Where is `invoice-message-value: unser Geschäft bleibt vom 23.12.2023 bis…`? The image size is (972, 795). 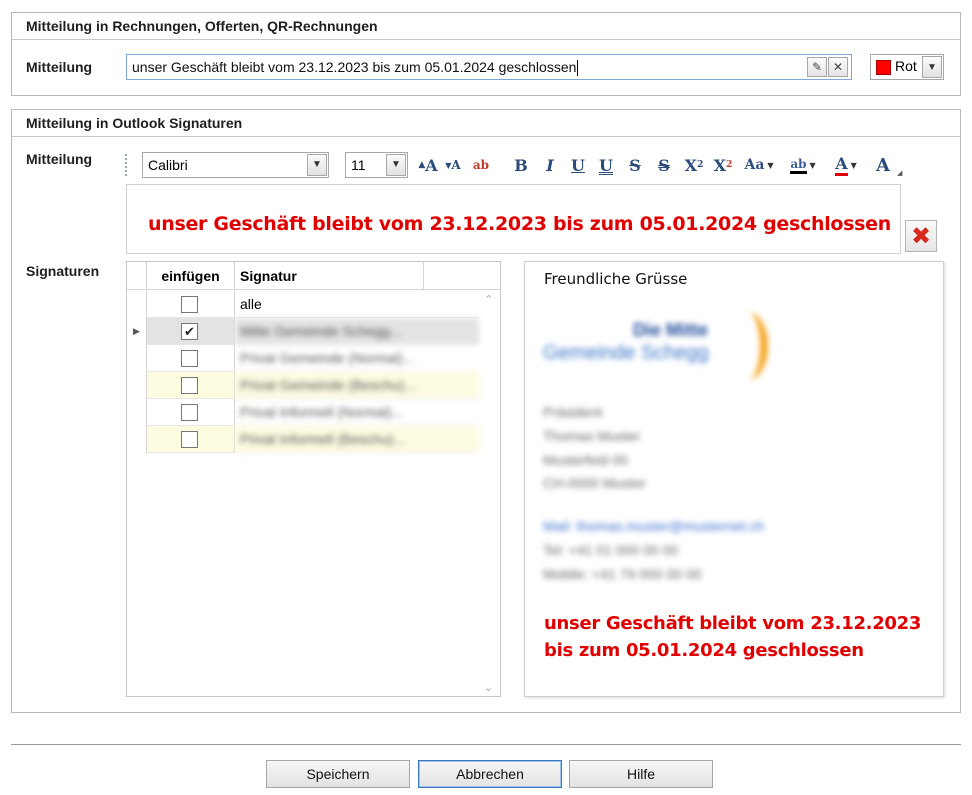
invoice-message-value: unser Geschäft bleibt vom 23.12.2023 bis… is located at coordinates (354, 67).